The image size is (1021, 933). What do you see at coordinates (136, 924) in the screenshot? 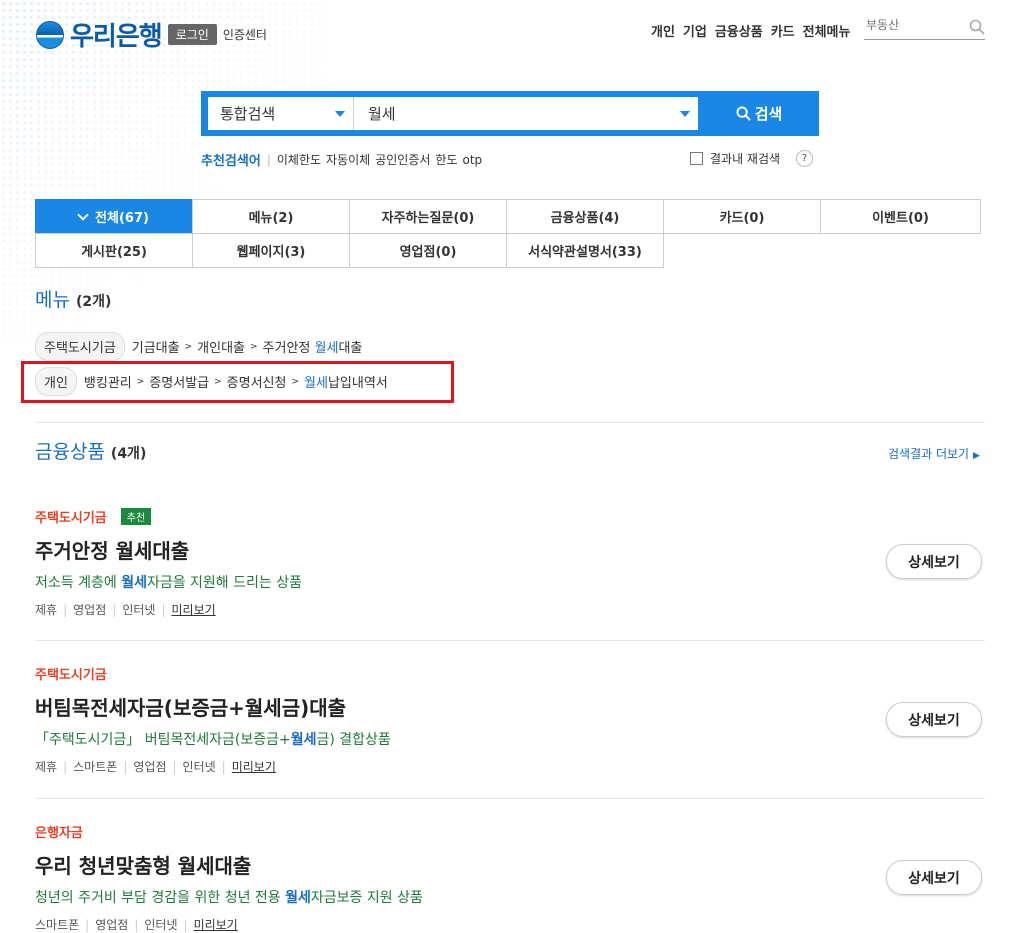
I see `product-tags: 스마트폰 | 영업점 | 인터넷 | 미리보기` at bounding box center [136, 924].